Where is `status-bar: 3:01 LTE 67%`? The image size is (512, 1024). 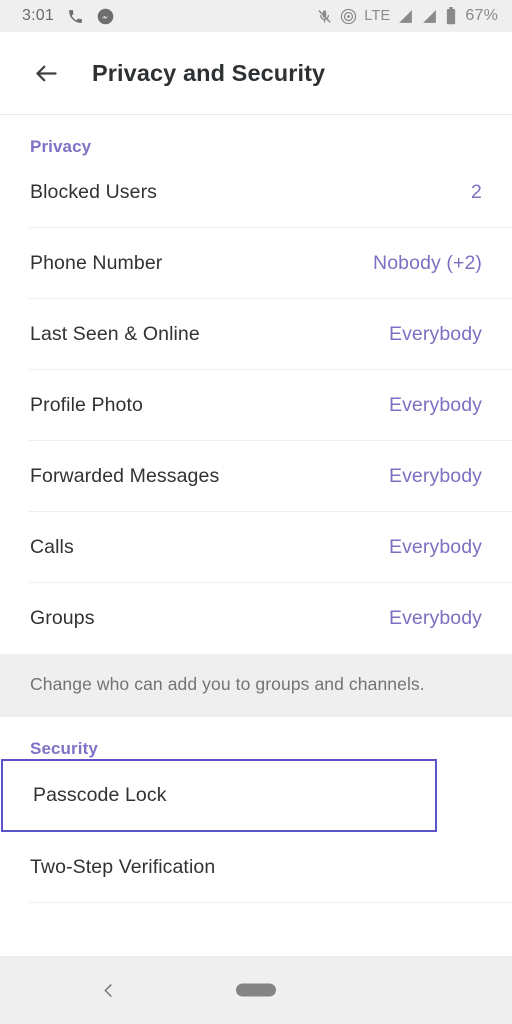
status-bar: 3:01 LTE 67% is located at coordinates (256, 16).